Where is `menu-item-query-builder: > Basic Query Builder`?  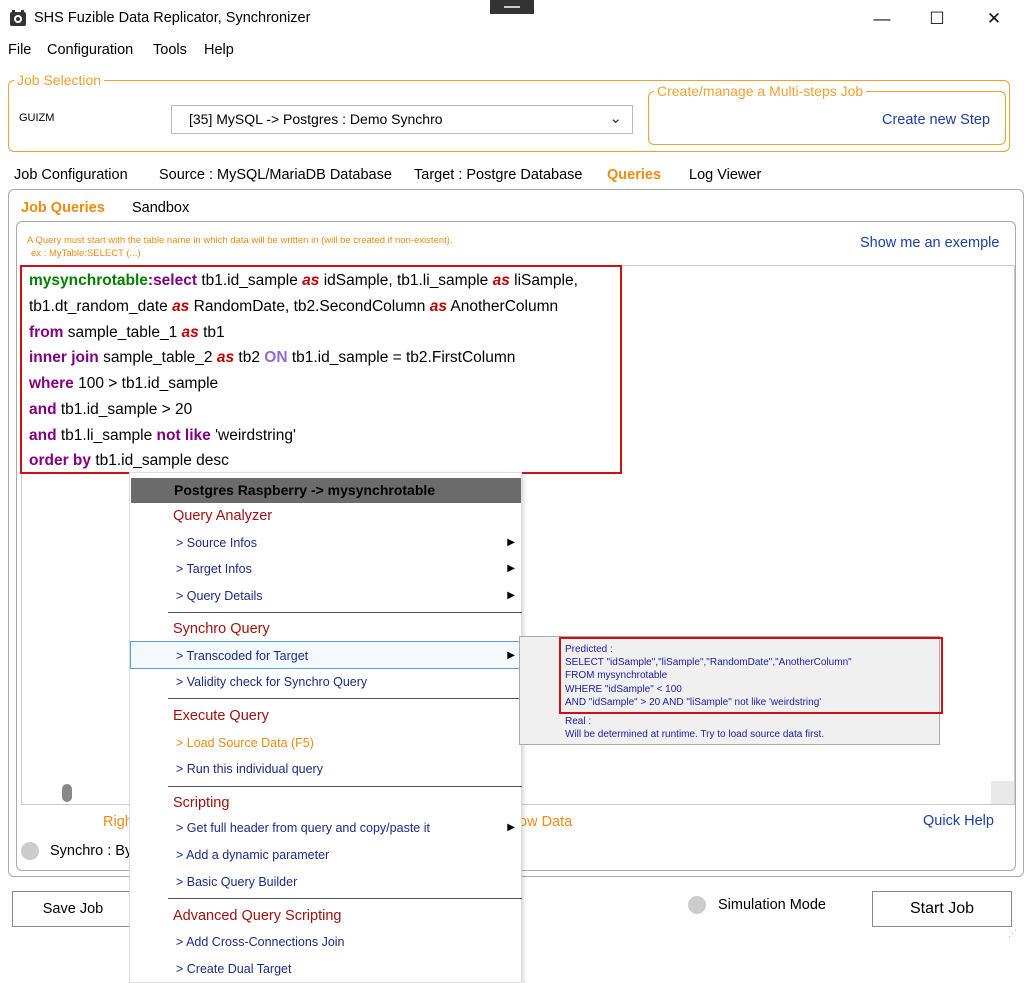
menu-item-query-builder: > Basic Query Builder is located at coordinates (236, 882).